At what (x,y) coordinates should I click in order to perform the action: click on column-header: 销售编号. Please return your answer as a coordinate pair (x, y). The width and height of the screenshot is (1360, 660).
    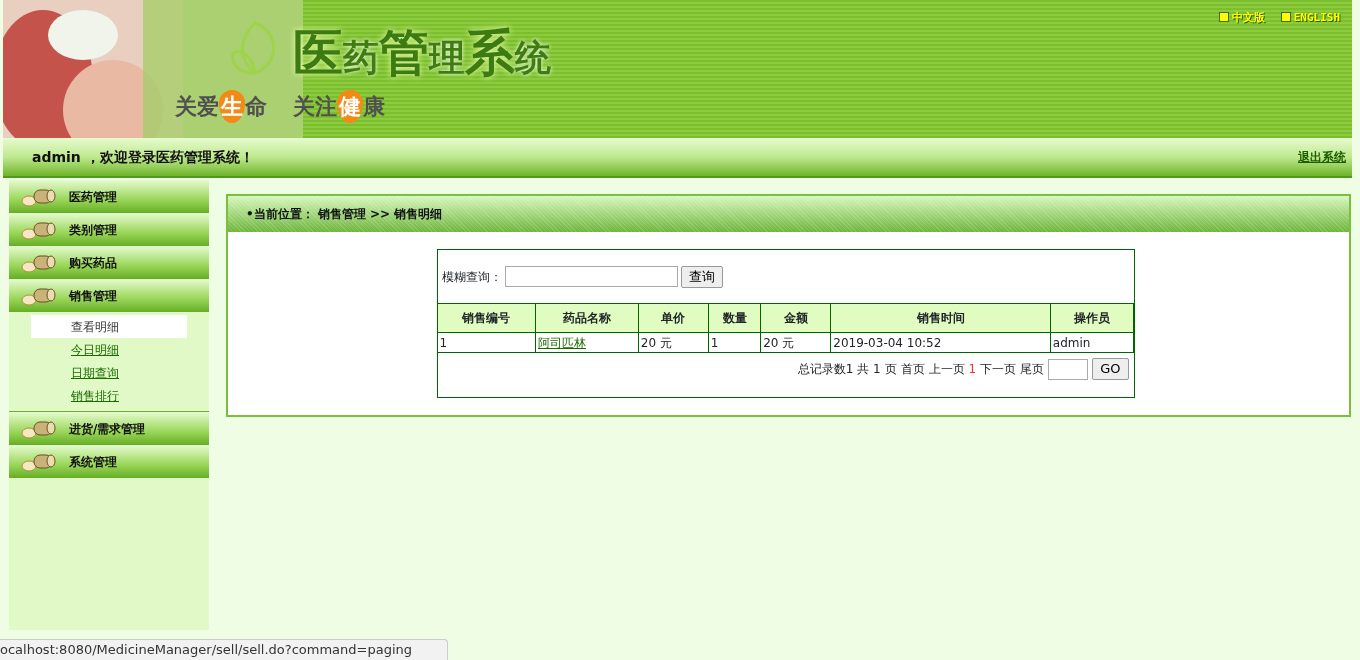
    Looking at the image, I should click on (486, 318).